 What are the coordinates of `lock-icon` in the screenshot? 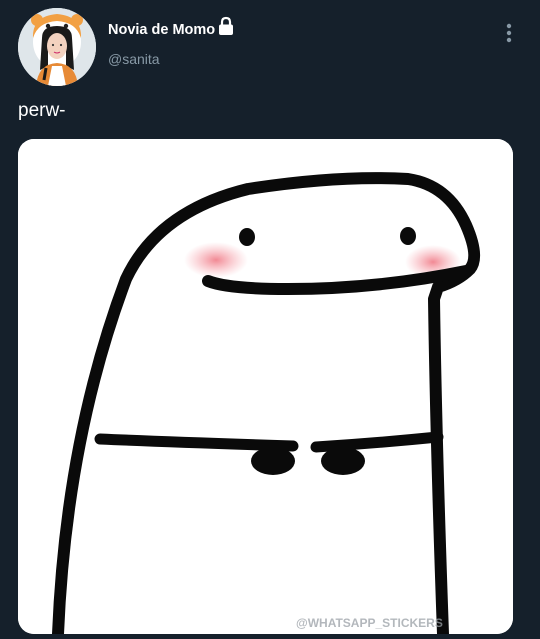 It's located at (226, 26).